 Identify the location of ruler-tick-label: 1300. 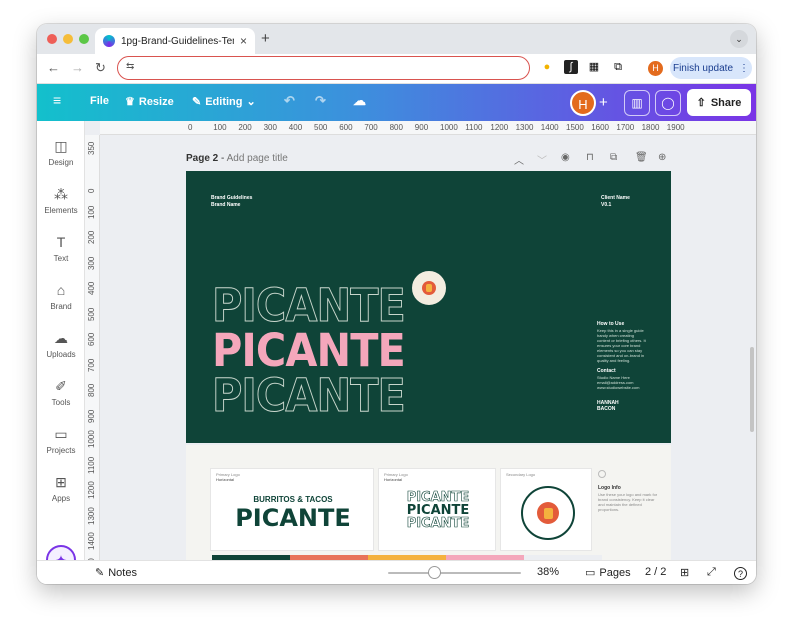
(524, 127).